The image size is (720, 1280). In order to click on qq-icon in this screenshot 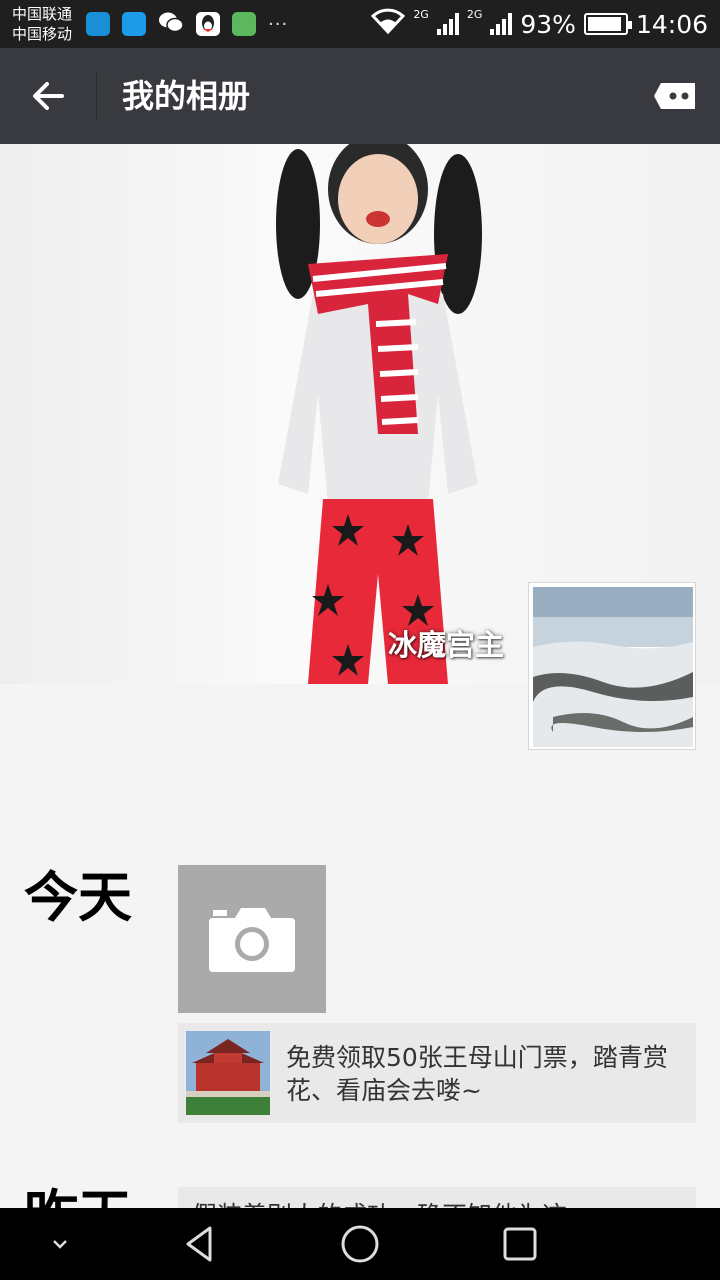, I will do `click(208, 24)`.